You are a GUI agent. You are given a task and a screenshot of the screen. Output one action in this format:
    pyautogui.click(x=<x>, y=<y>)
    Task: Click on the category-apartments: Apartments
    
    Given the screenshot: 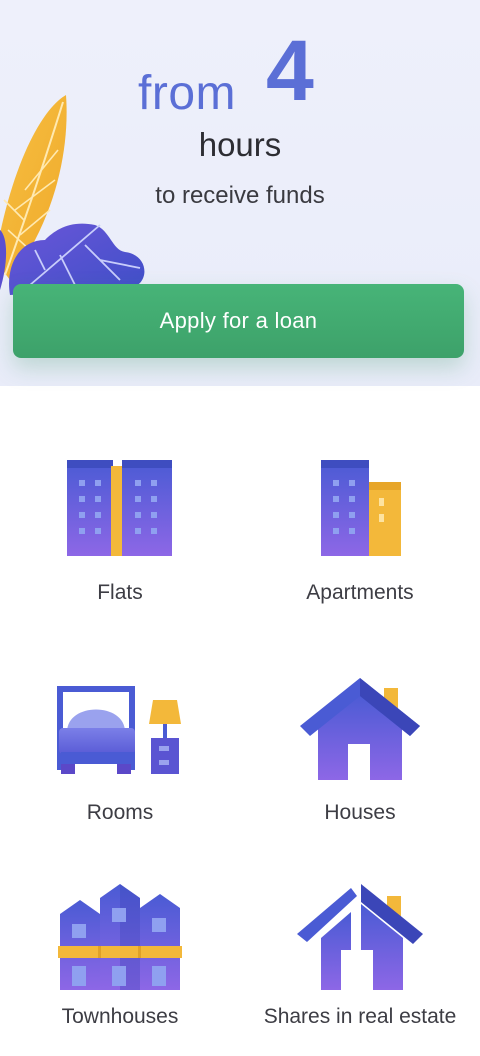 What is the action you would take?
    pyautogui.click(x=360, y=546)
    